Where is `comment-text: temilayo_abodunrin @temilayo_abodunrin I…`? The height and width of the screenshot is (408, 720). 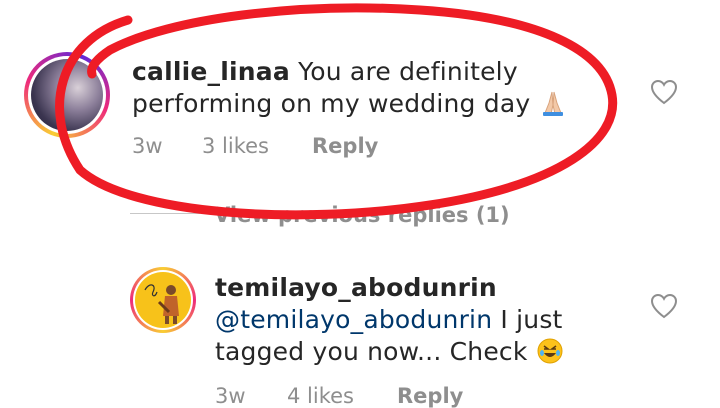 comment-text: temilayo_abodunrin @temilayo_abodunrin I… is located at coordinates (420, 322).